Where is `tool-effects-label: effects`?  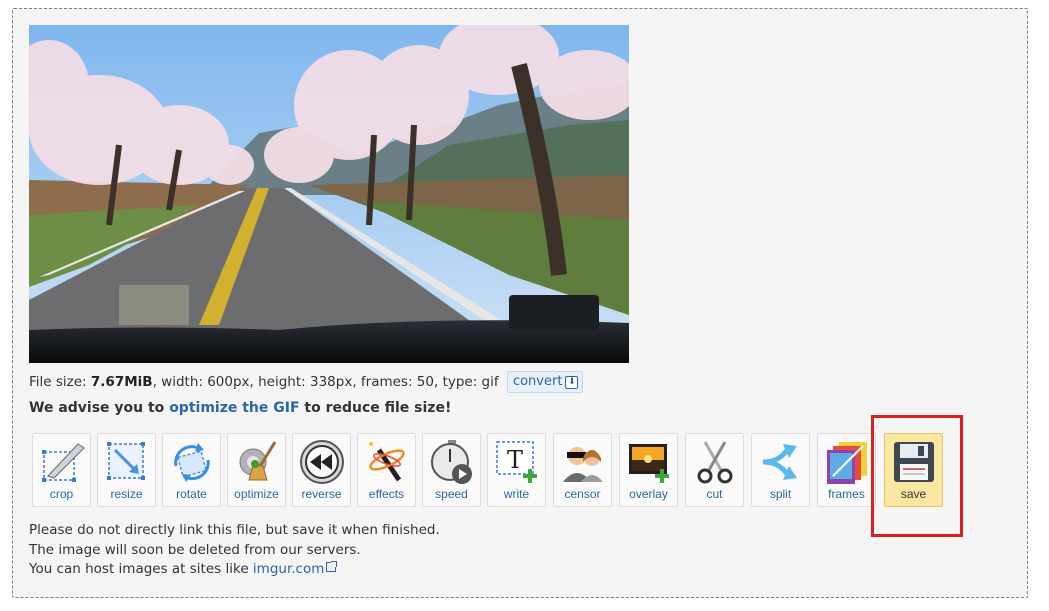
tool-effects-label: effects is located at coordinates (386, 494).